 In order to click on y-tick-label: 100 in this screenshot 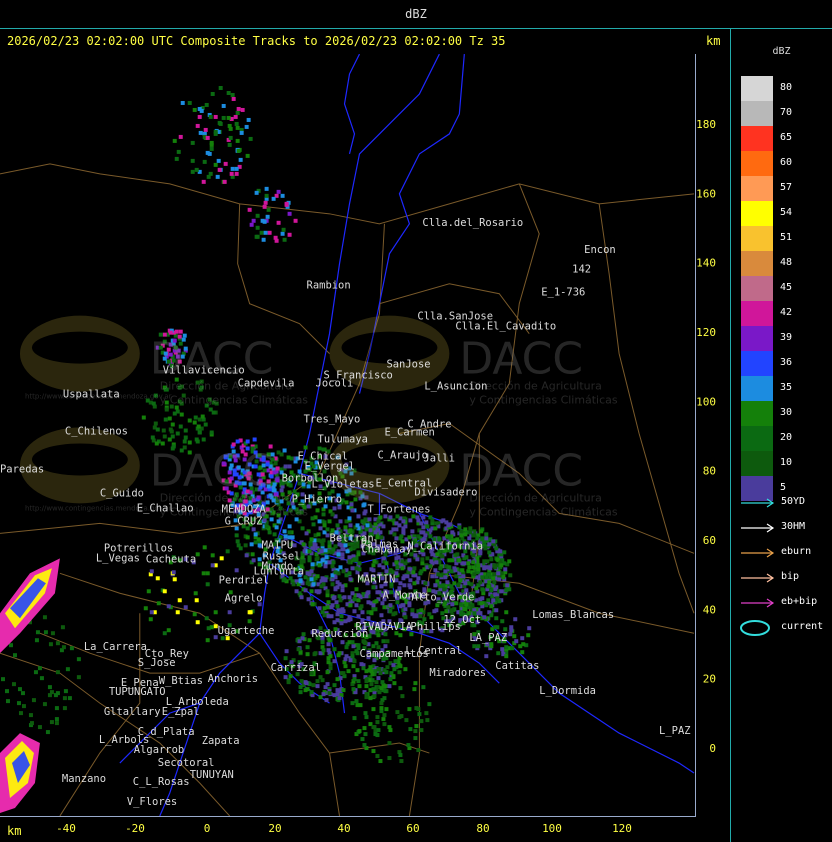, I will do `click(706, 401)`.